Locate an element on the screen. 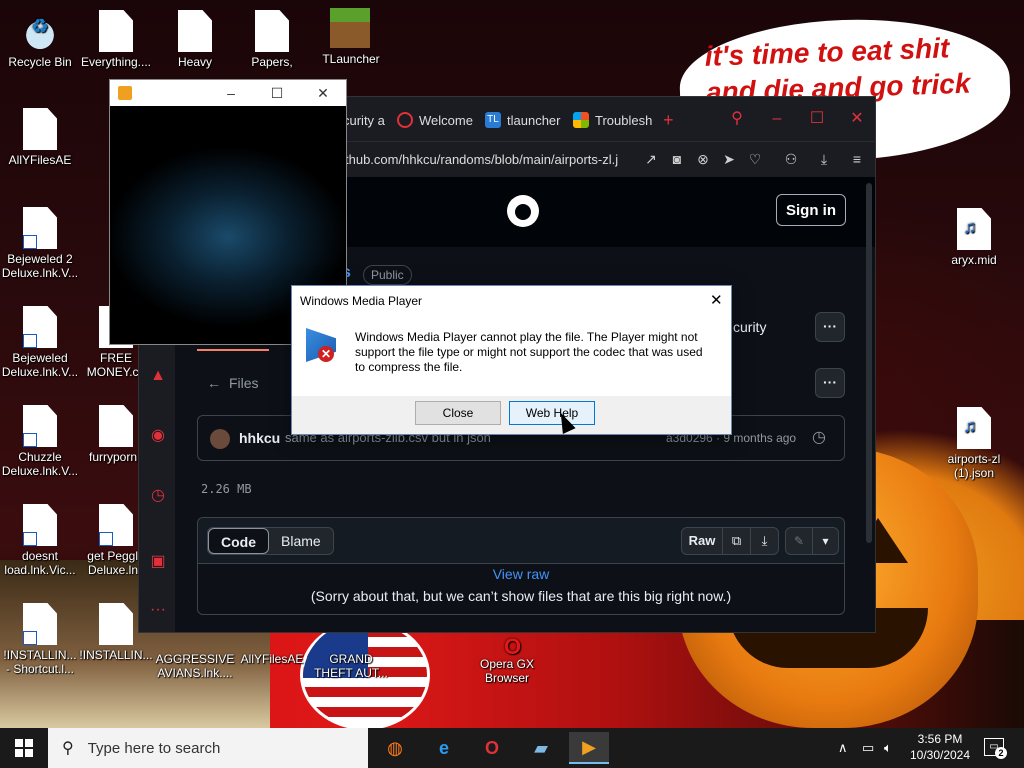 The width and height of the screenshot is (1024, 768). desktop-icon-heavy: Heavy is located at coordinates (195, 39).